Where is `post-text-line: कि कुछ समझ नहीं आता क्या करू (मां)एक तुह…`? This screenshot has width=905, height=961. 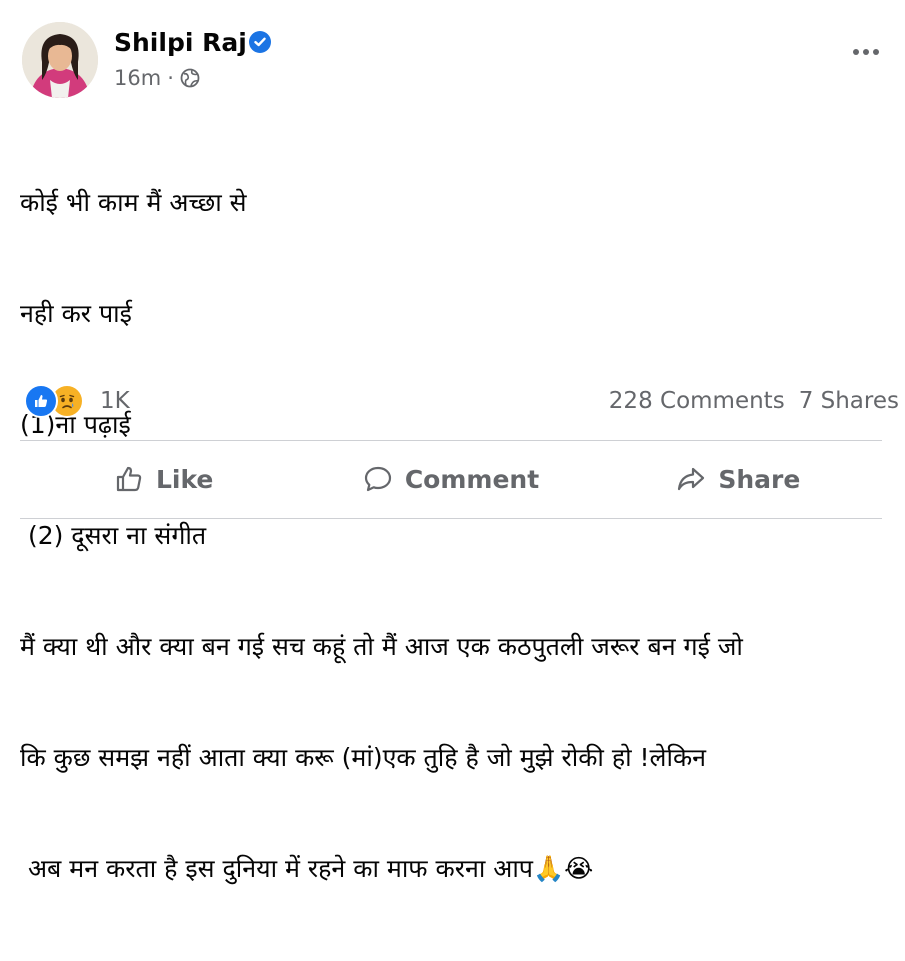 post-text-line: कि कुछ समझ नहीं आता क्या करू (मां)एक तुह… is located at coordinates (363, 757).